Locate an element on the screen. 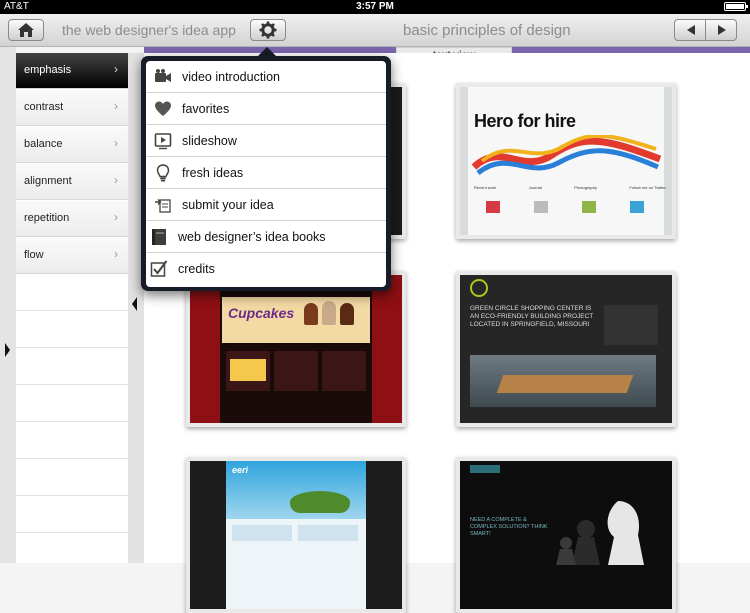  home-icon is located at coordinates (26, 30).